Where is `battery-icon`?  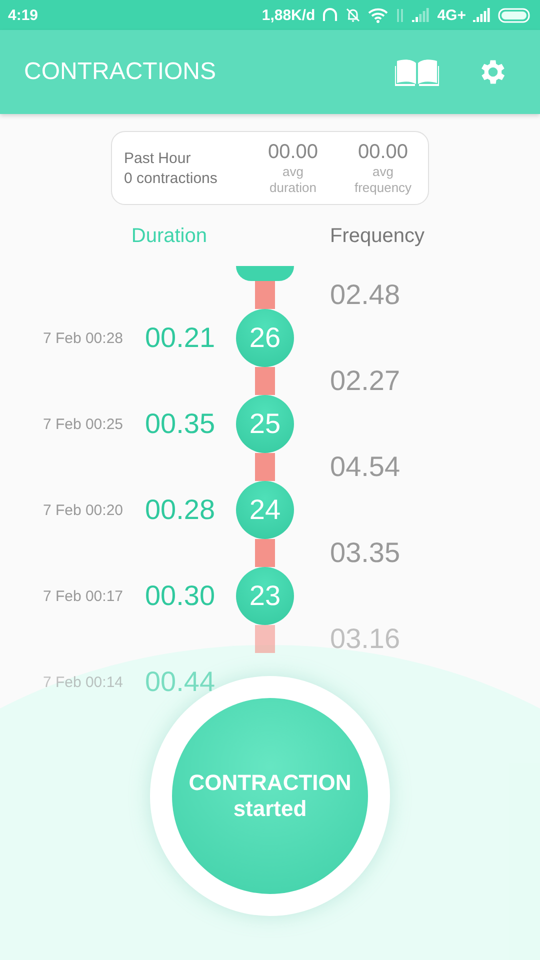
battery-icon is located at coordinates (515, 15).